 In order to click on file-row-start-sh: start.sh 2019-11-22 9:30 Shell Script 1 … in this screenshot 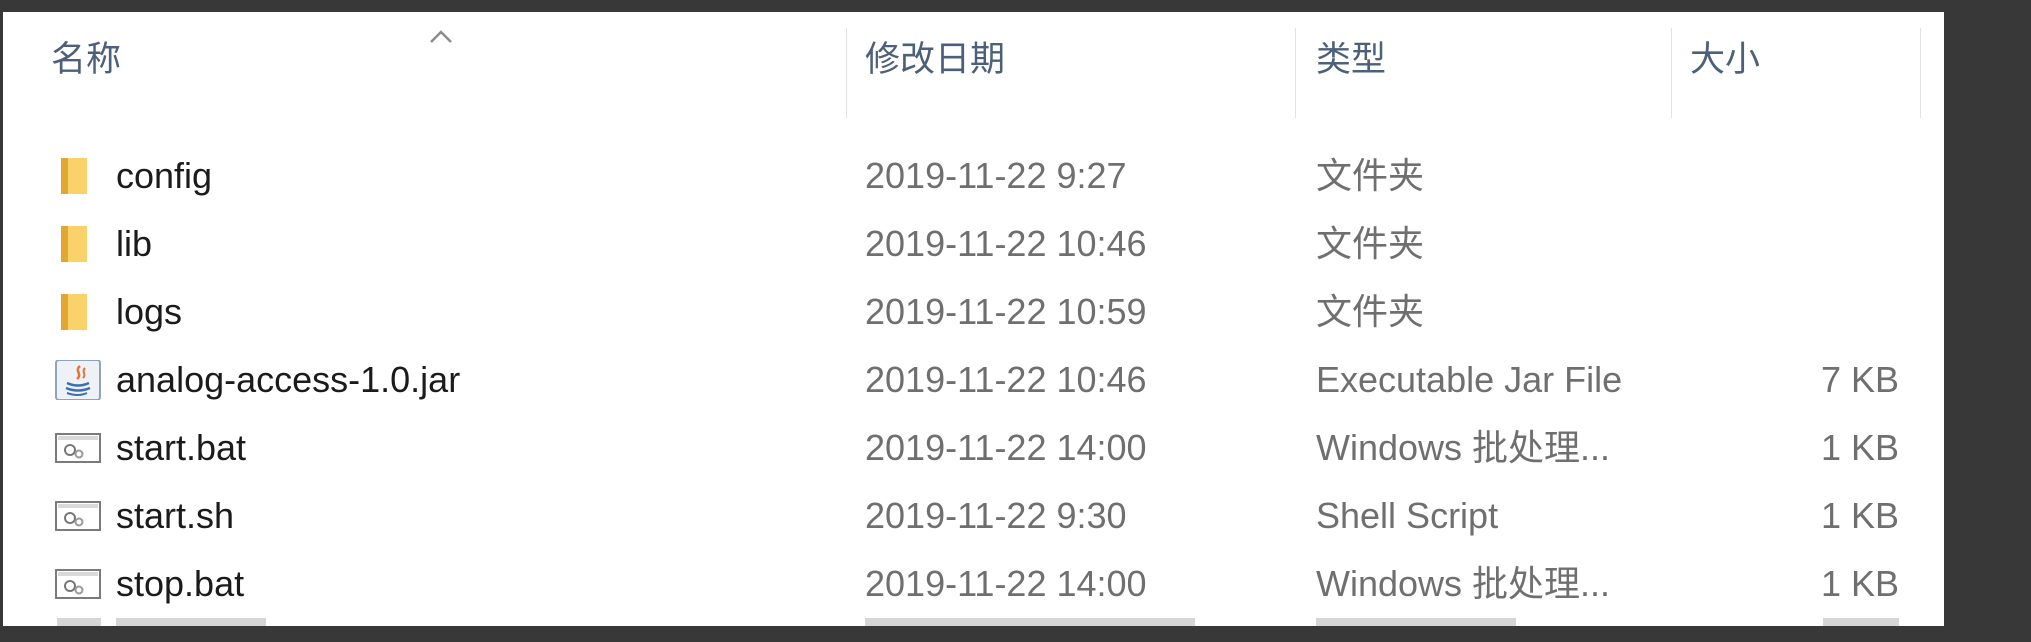, I will do `click(973, 516)`.